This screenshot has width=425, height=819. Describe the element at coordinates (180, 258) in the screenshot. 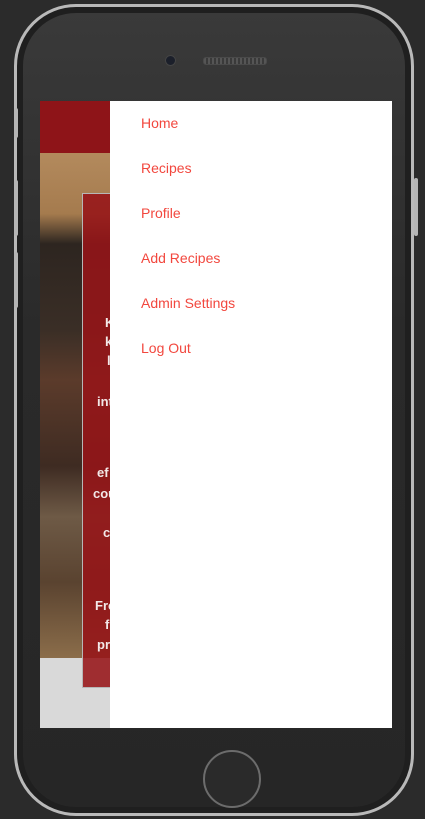

I see `menu-item-add-recipes: Add Recipes` at that location.